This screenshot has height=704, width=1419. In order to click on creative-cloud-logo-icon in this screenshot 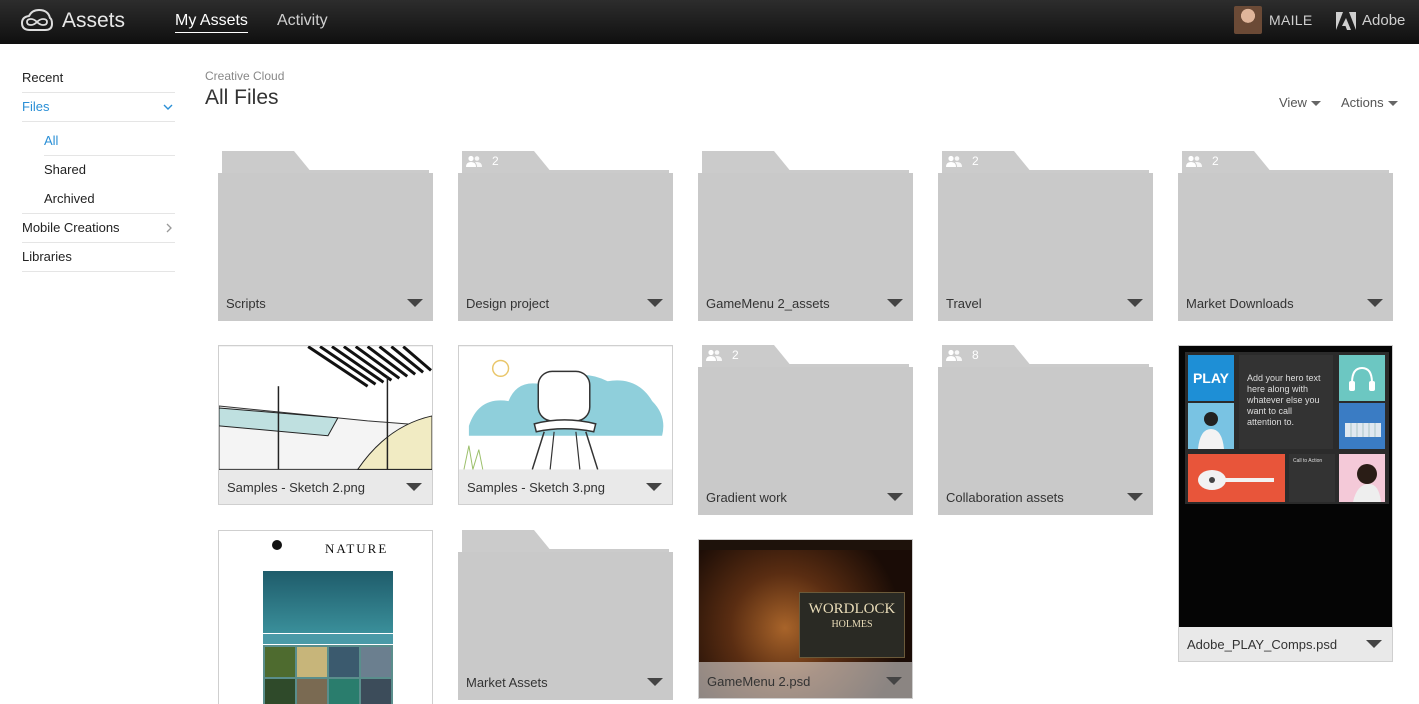, I will do `click(37, 21)`.